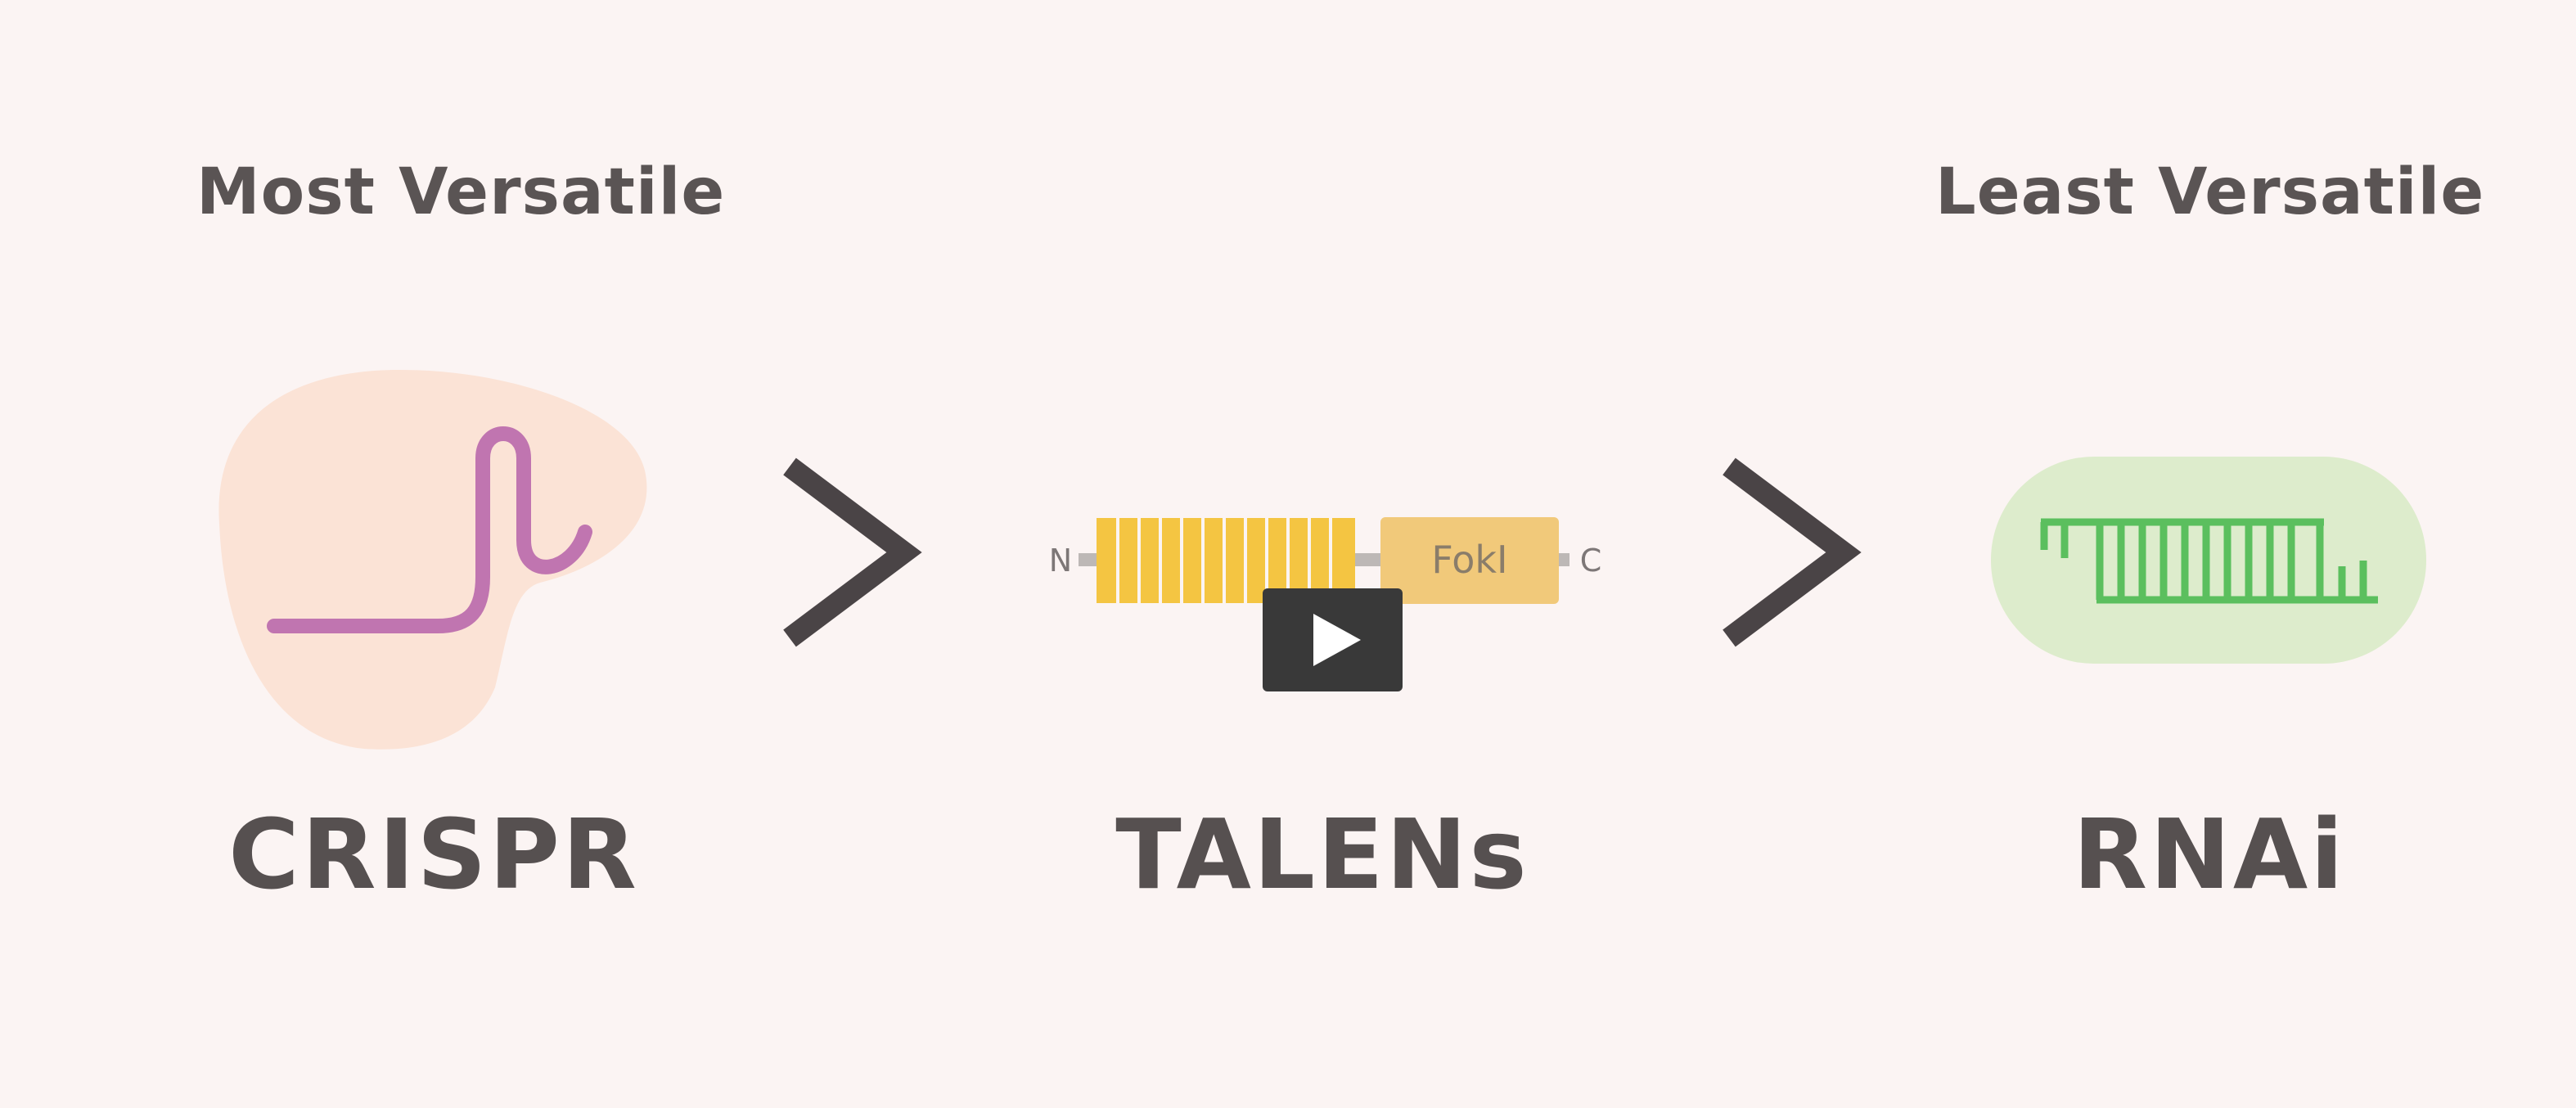 The image size is (2576, 1108). What do you see at coordinates (1060, 561) in the screenshot?
I see `n-terminus-label: N` at bounding box center [1060, 561].